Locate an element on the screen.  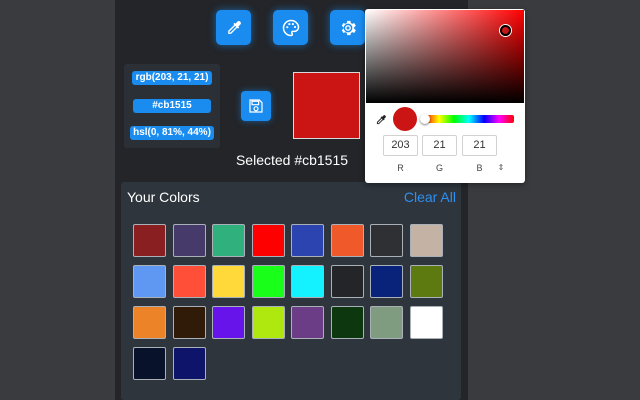
palette-button is located at coordinates (290, 27).